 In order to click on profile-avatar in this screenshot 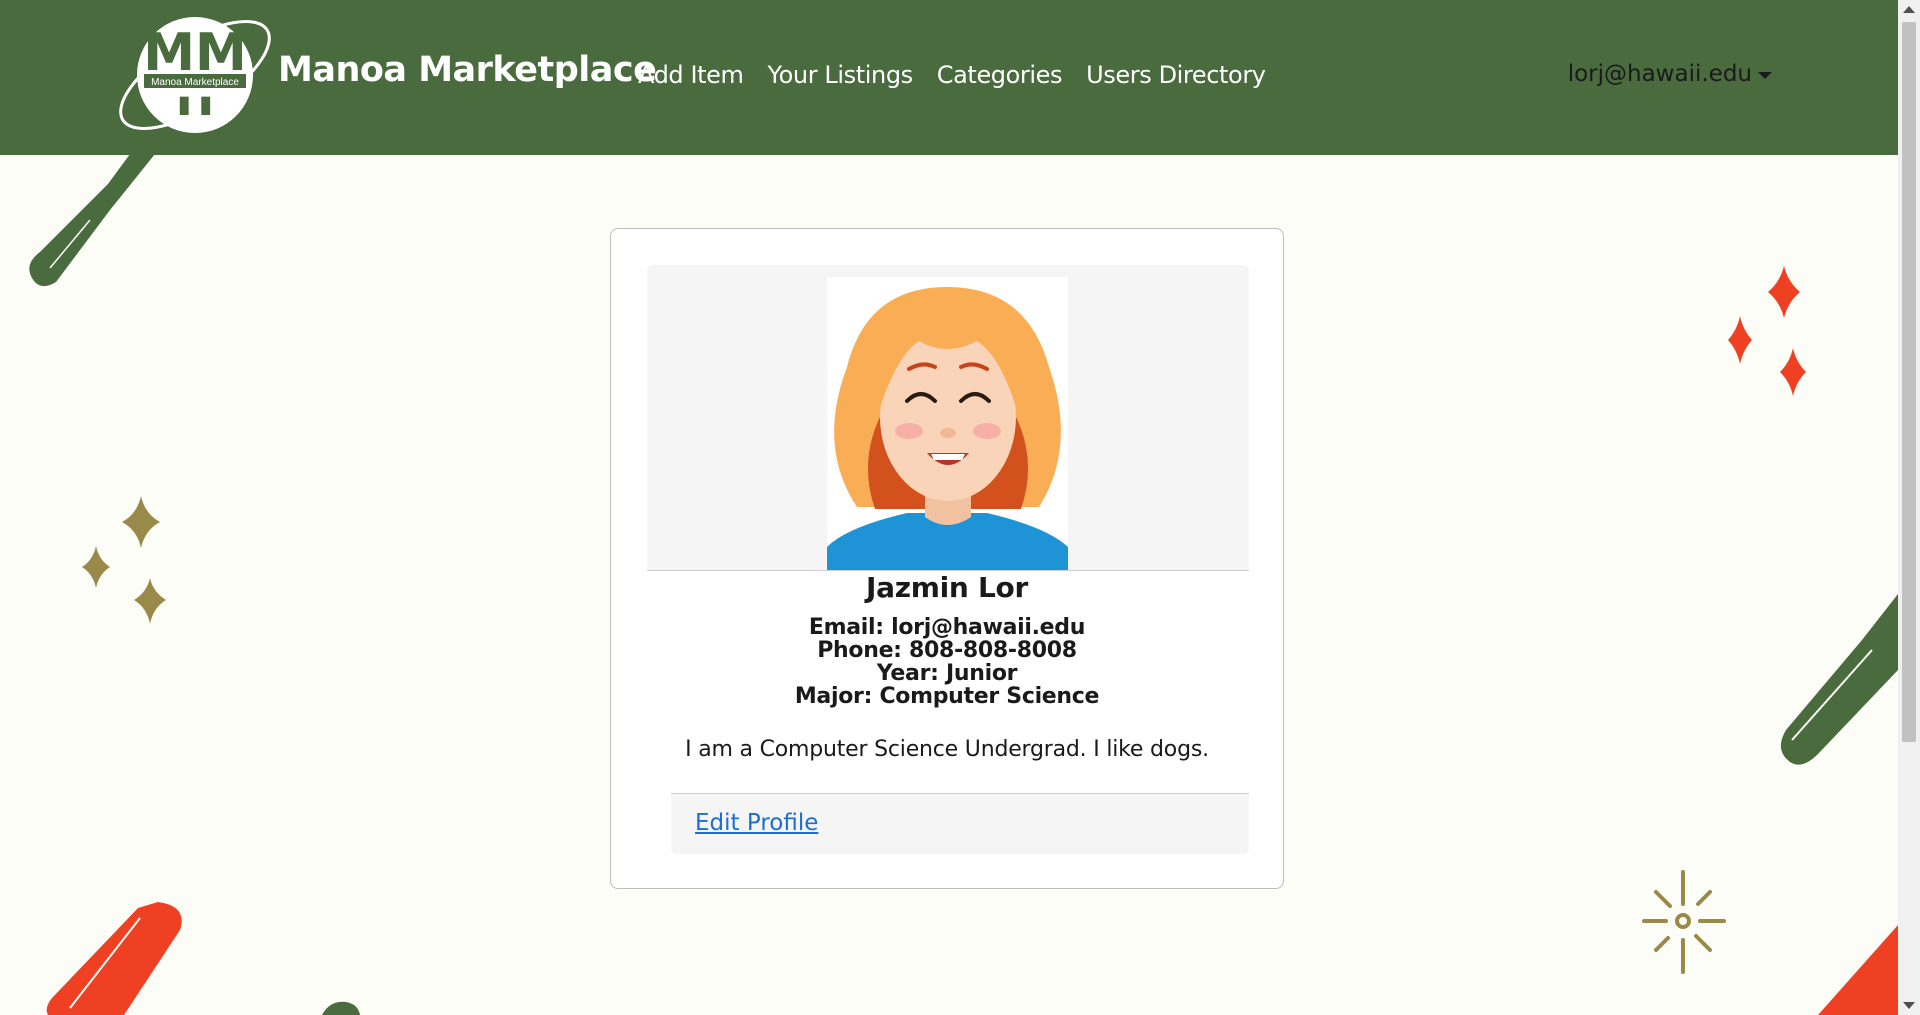, I will do `click(947, 423)`.